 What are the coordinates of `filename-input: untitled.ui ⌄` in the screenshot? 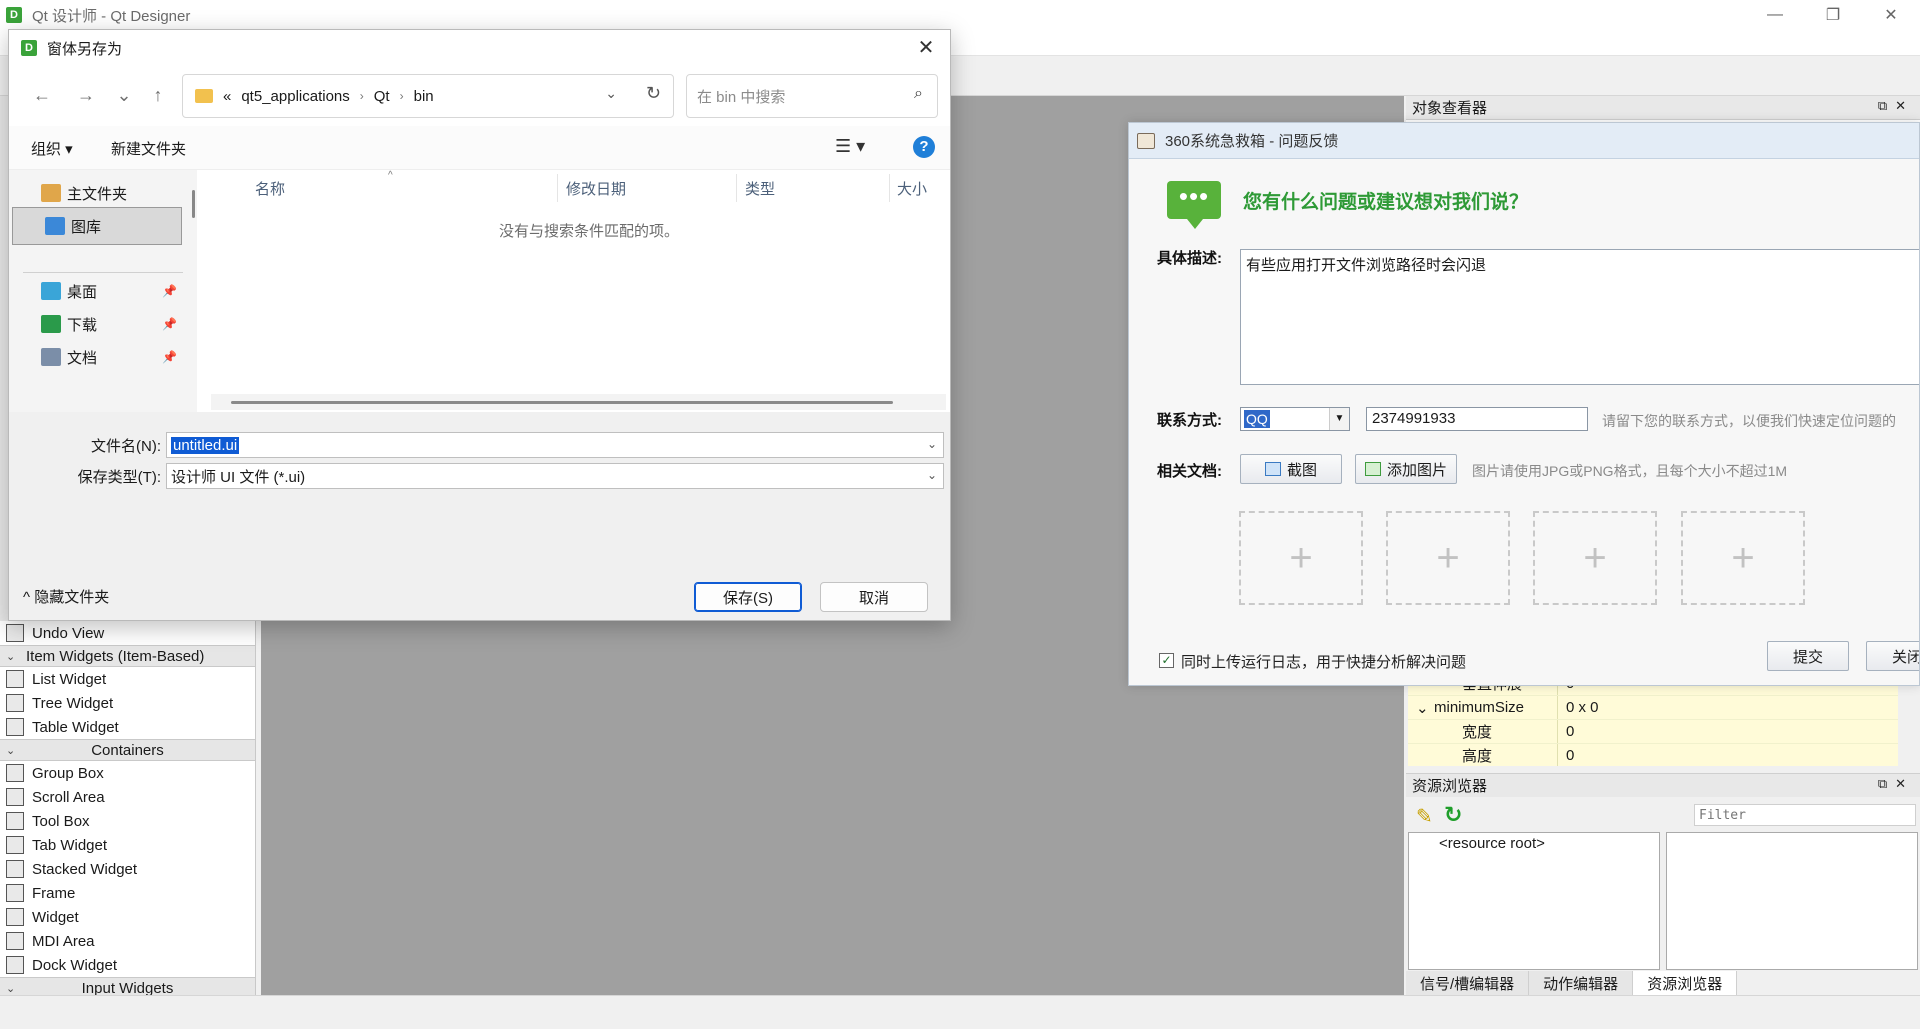 It's located at (555, 445).